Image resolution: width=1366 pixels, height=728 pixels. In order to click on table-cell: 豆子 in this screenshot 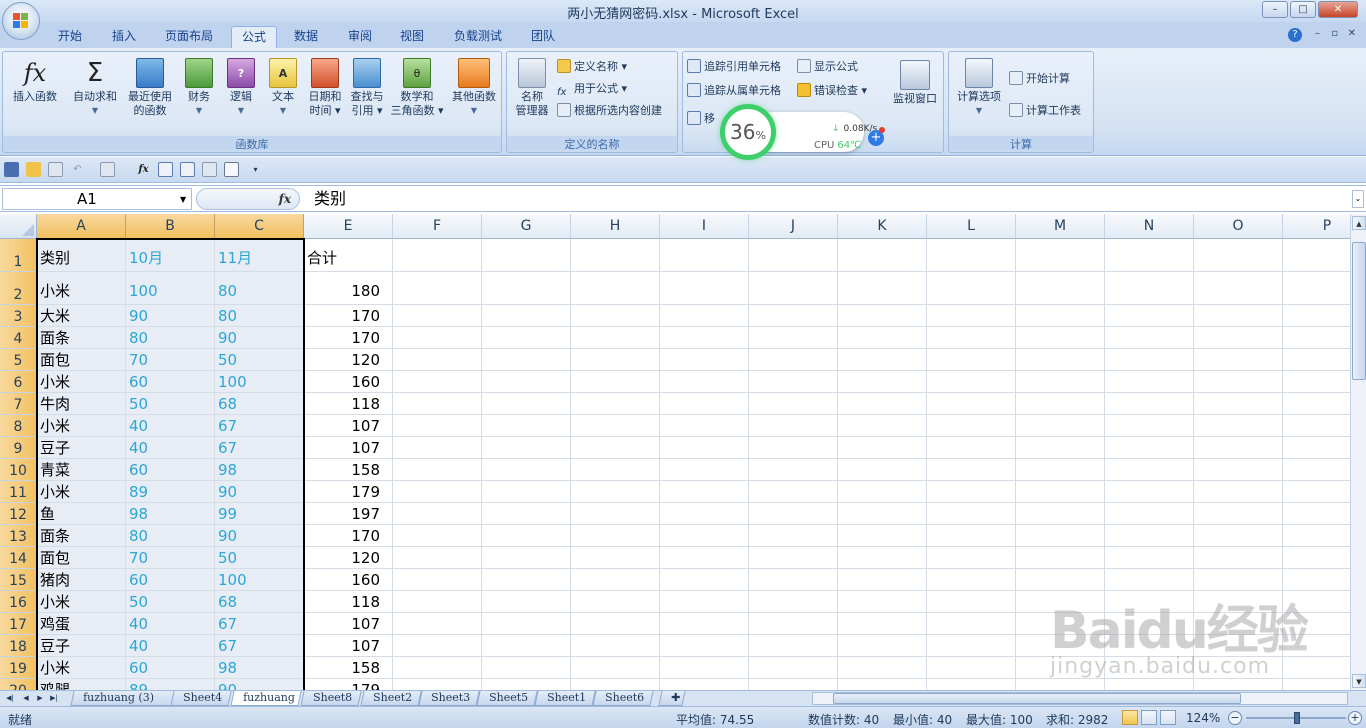, I will do `click(81, 646)`.